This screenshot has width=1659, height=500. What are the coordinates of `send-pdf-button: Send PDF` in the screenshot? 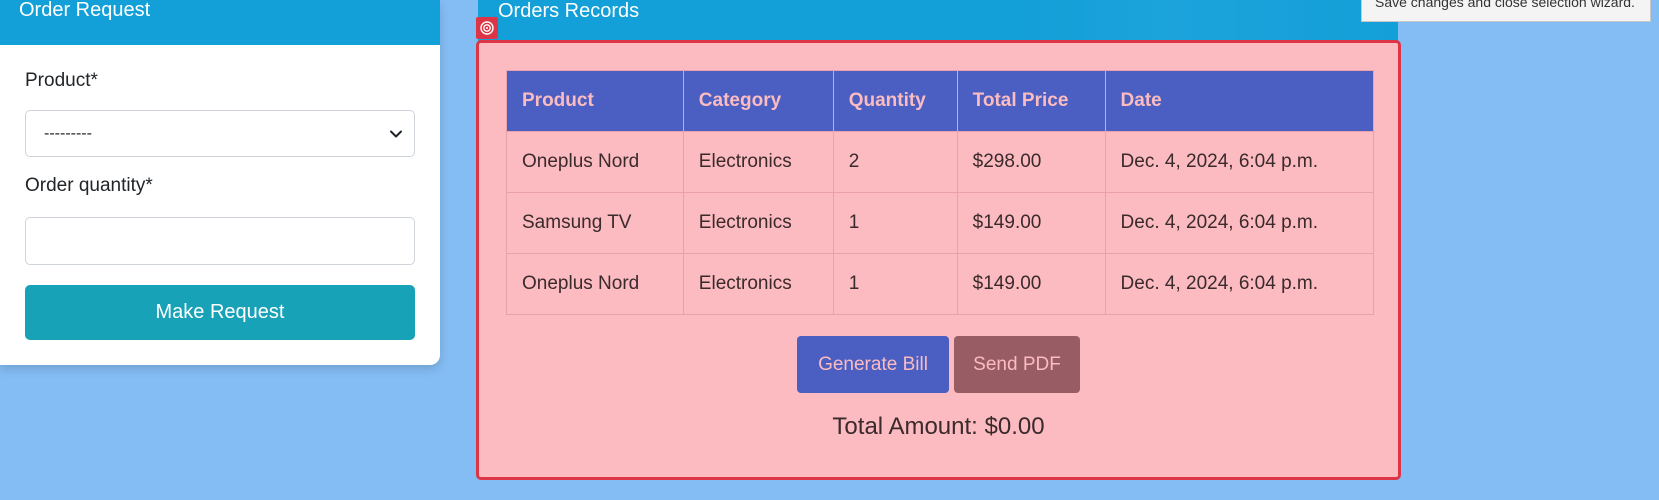 It's located at (1017, 364).